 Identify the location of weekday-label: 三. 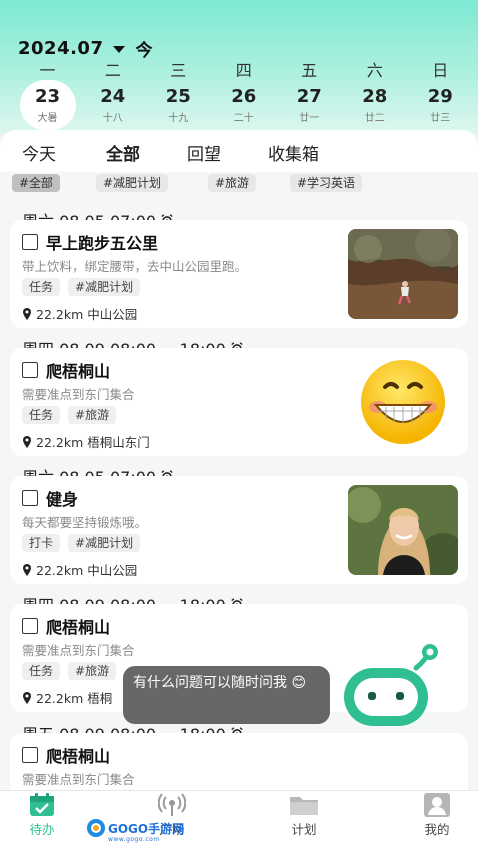
(178, 70).